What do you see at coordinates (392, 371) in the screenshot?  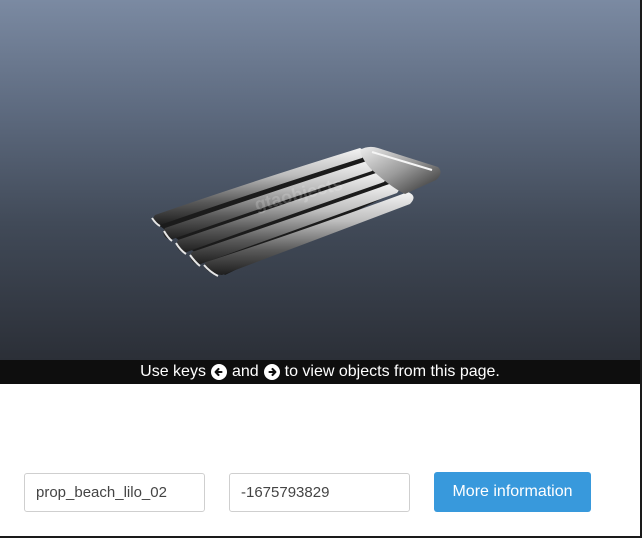 I see `hint-suffix: to view objects from this page.` at bounding box center [392, 371].